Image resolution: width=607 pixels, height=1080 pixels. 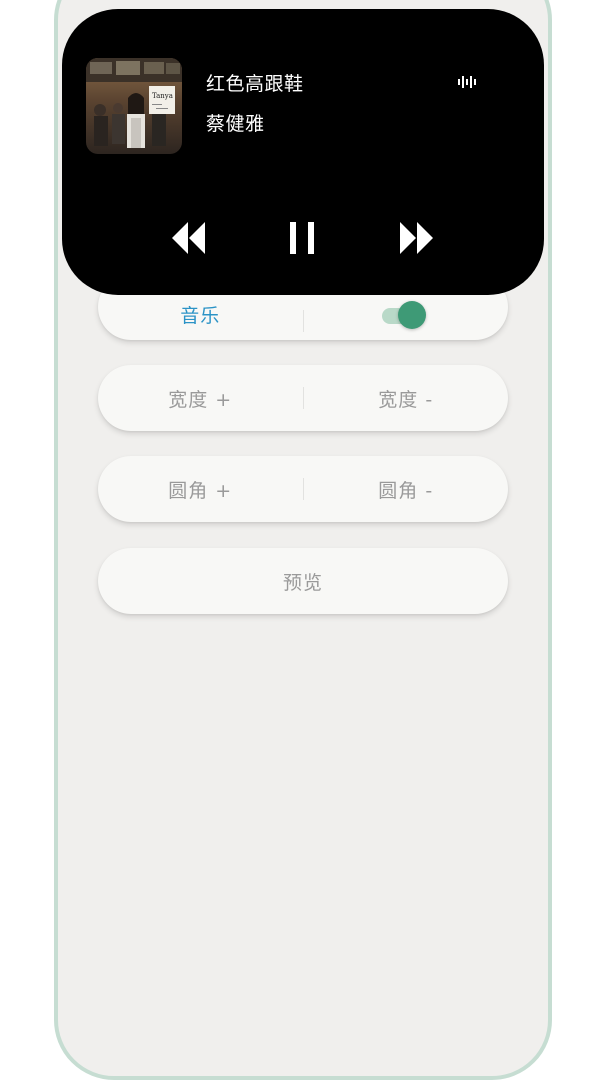 I want to click on sound-wave-icon, so click(x=468, y=82).